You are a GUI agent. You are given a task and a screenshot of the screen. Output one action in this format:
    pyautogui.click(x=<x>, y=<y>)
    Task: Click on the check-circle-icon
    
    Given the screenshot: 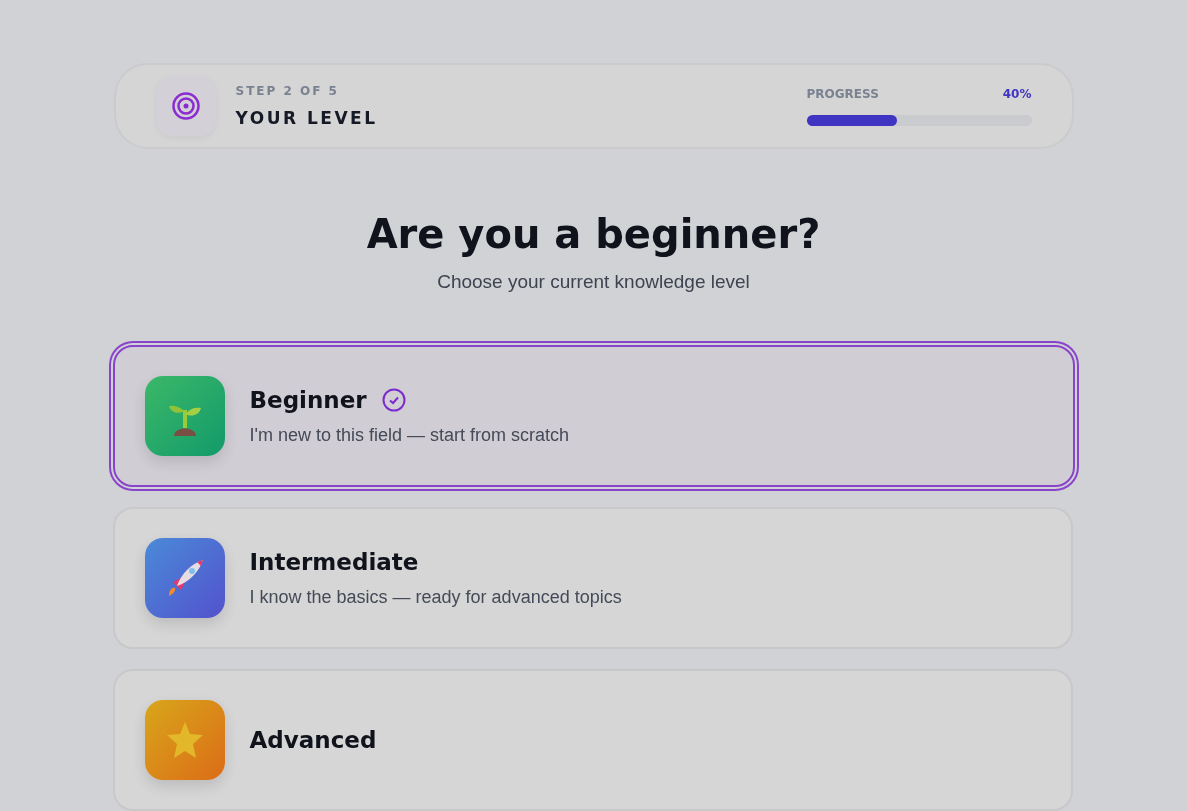 What is the action you would take?
    pyautogui.click(x=393, y=399)
    